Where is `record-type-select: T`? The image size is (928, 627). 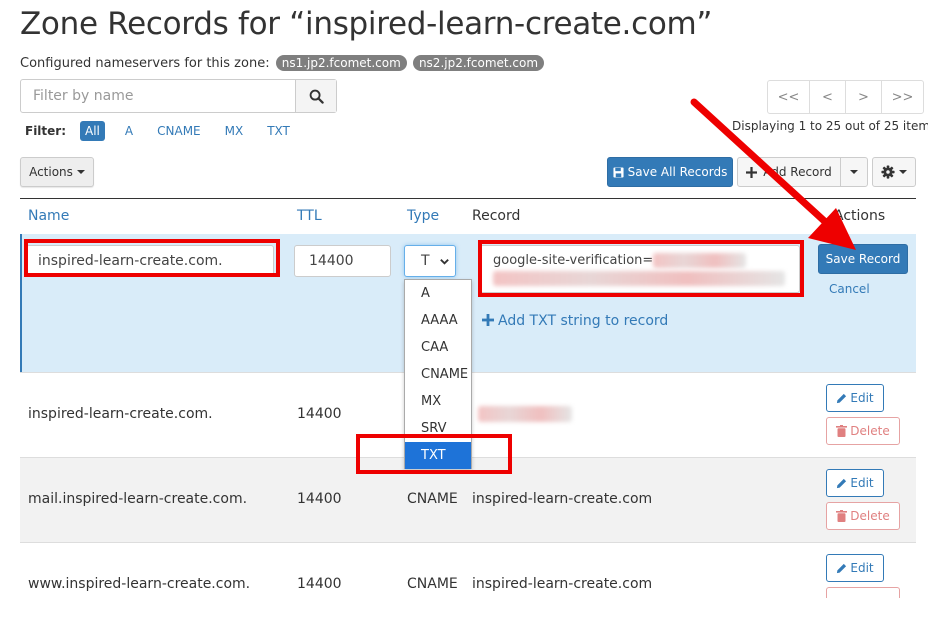 record-type-select: T is located at coordinates (430, 261).